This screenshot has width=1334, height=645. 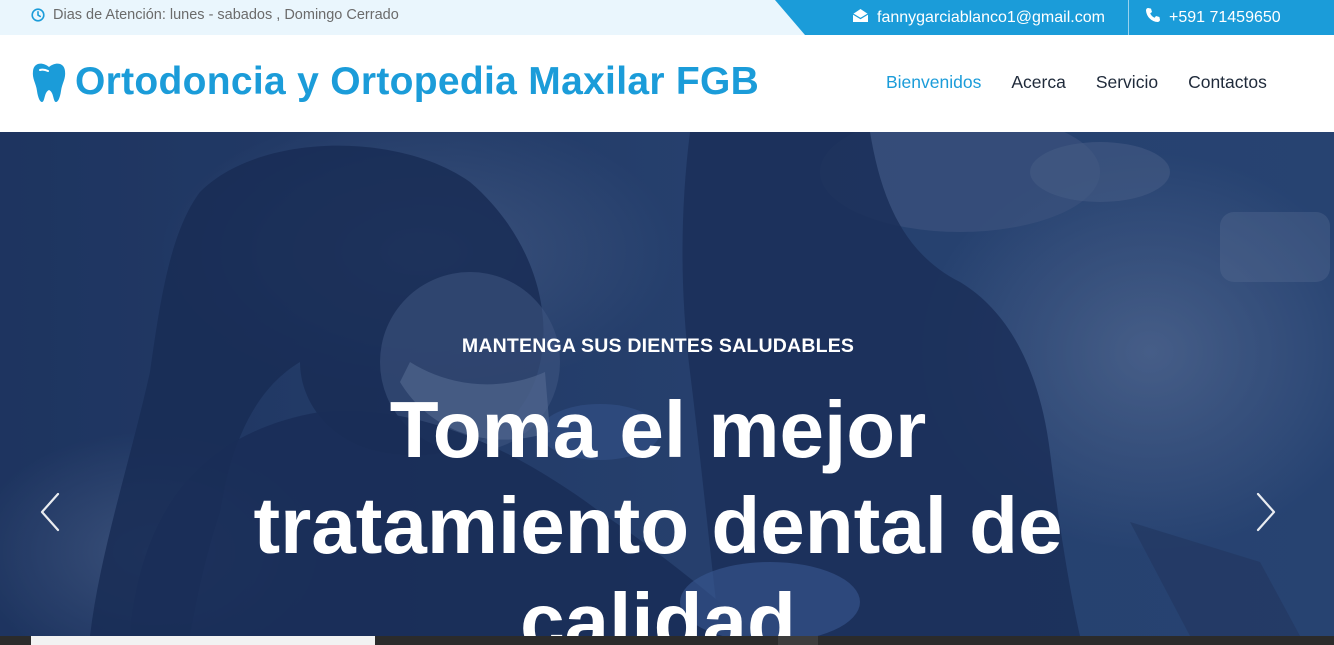 I want to click on tooth-icon, so click(x=49, y=82).